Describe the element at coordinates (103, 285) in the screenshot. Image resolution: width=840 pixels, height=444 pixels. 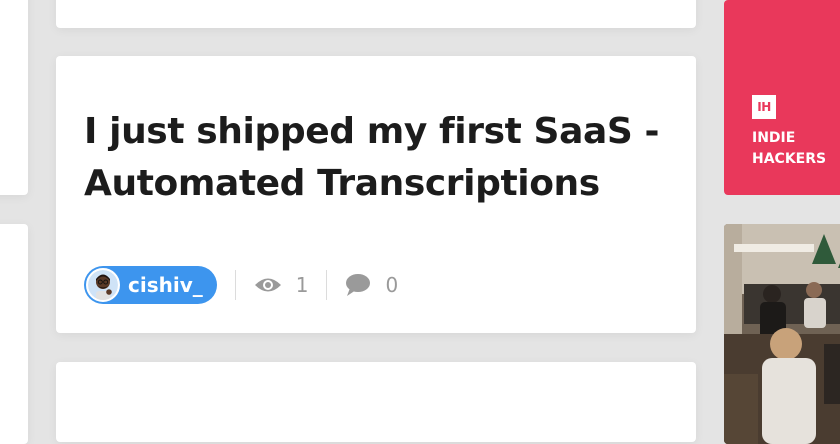
I see `avatar` at that location.